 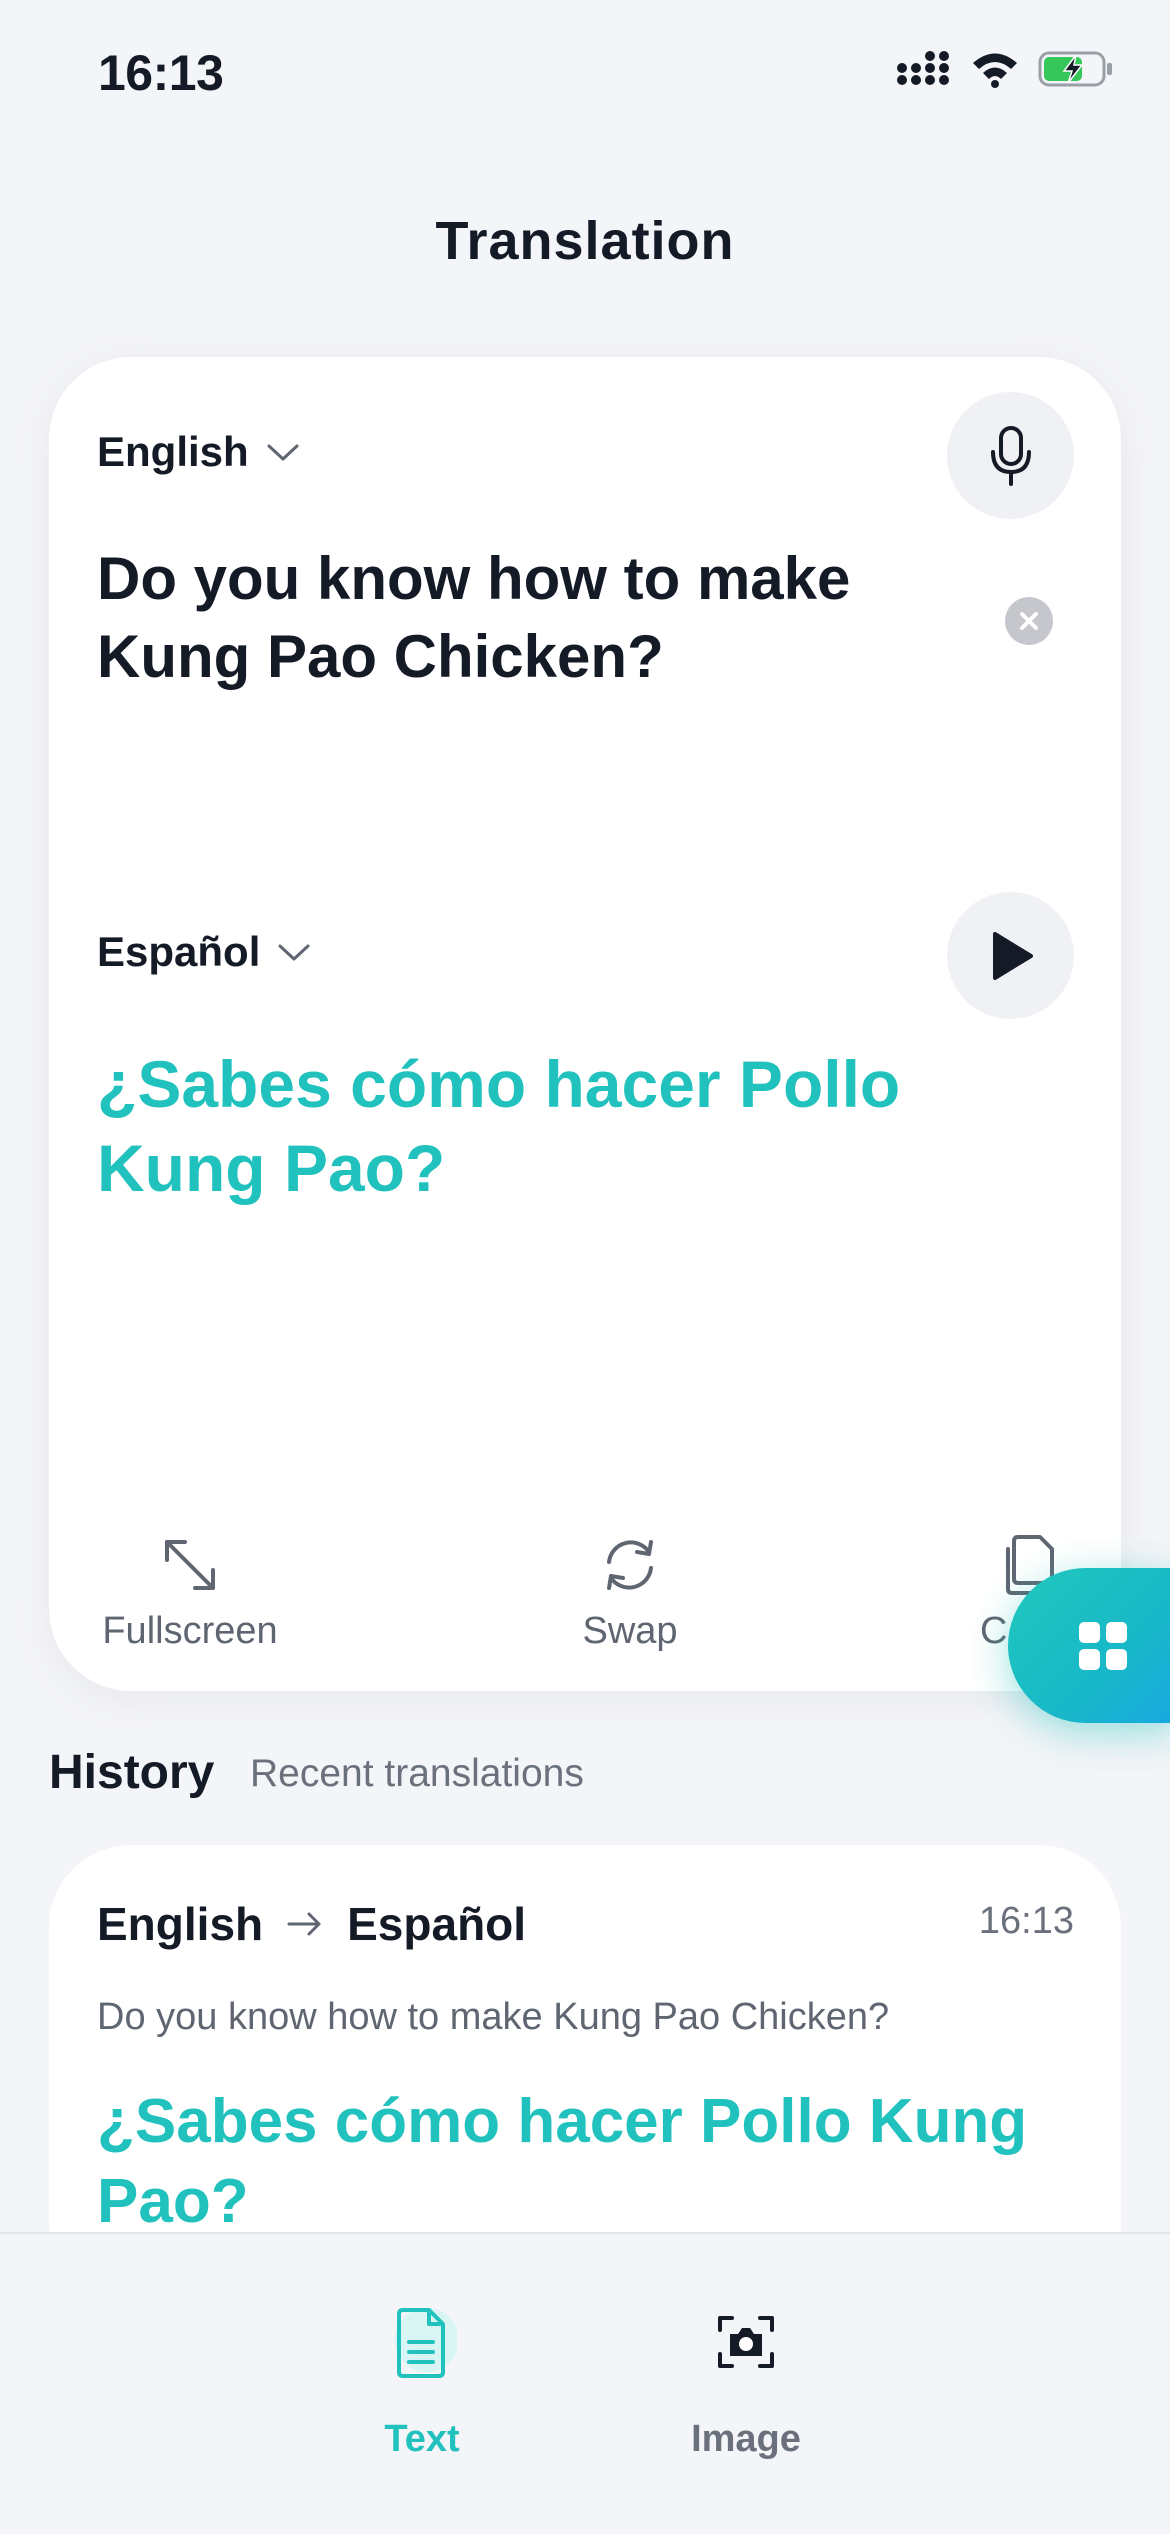 I want to click on clear-text-button, so click(x=1029, y=621).